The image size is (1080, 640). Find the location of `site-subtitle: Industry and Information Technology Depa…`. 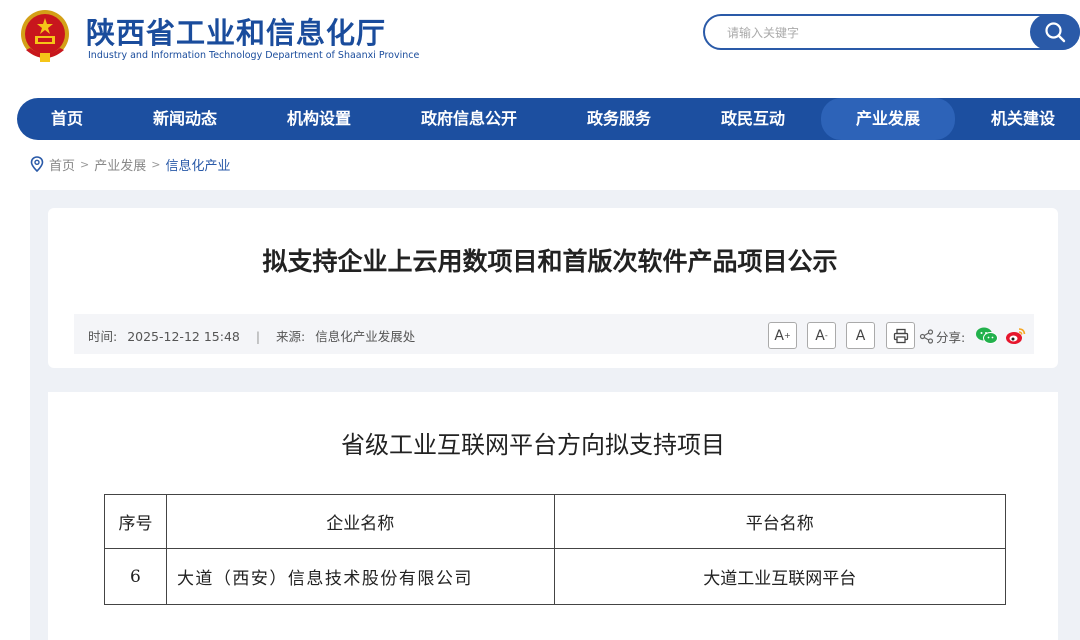

site-subtitle: Industry and Information Technology Depa… is located at coordinates (254, 55).